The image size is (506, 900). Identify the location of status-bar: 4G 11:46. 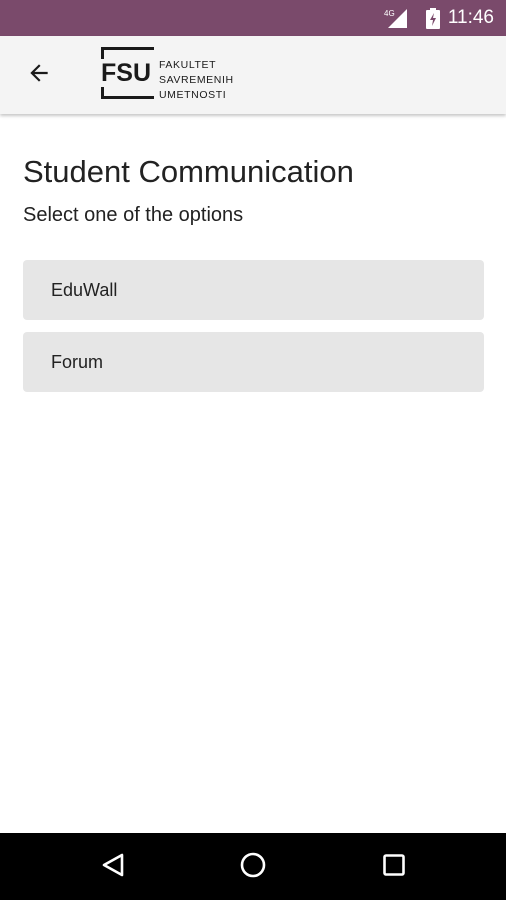
(253, 18).